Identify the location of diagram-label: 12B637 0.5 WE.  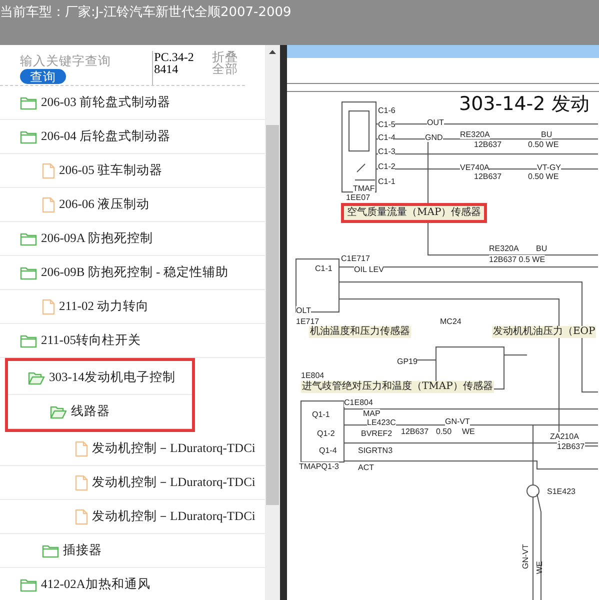
(517, 259).